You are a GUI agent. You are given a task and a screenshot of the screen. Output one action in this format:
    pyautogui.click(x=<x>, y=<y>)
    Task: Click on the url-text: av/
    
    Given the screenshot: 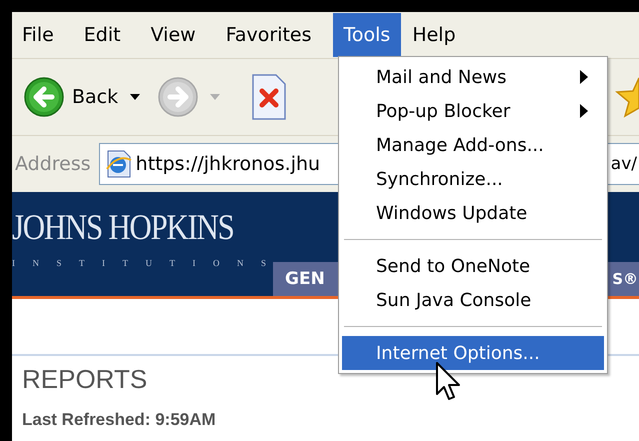 What is the action you would take?
    pyautogui.click(x=623, y=164)
    